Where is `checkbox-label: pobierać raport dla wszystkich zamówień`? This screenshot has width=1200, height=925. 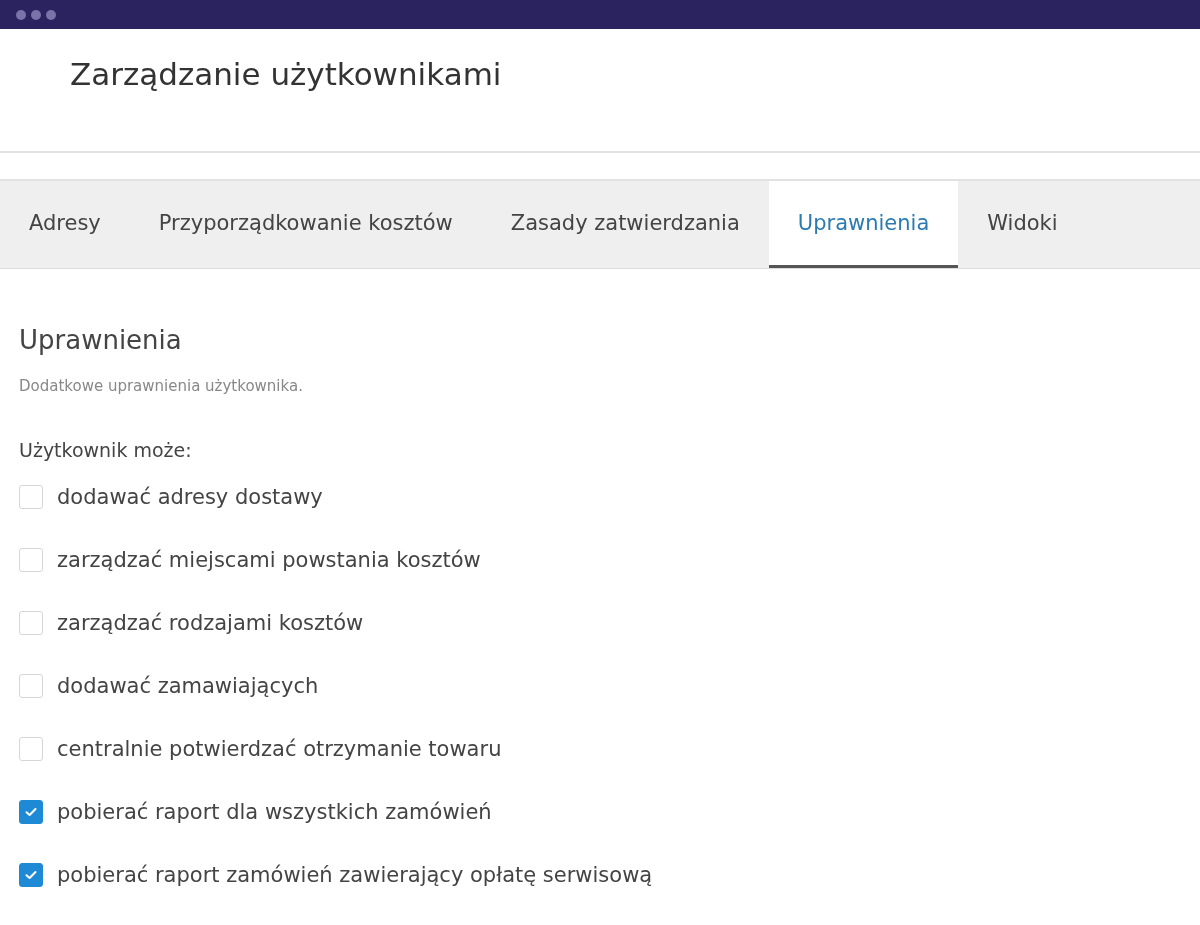 checkbox-label: pobierać raport dla wszystkich zamówień is located at coordinates (274, 811).